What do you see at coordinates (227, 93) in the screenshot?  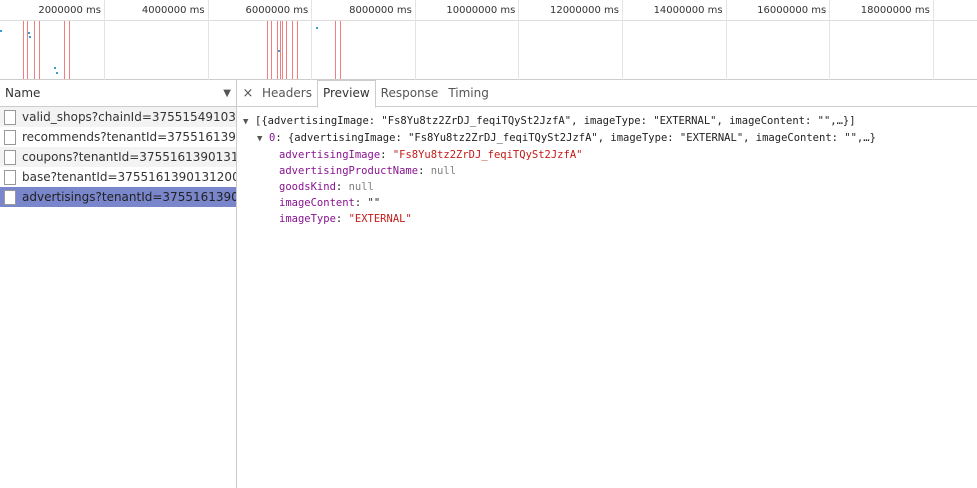 I see `sort-caret-icon: ▼` at bounding box center [227, 93].